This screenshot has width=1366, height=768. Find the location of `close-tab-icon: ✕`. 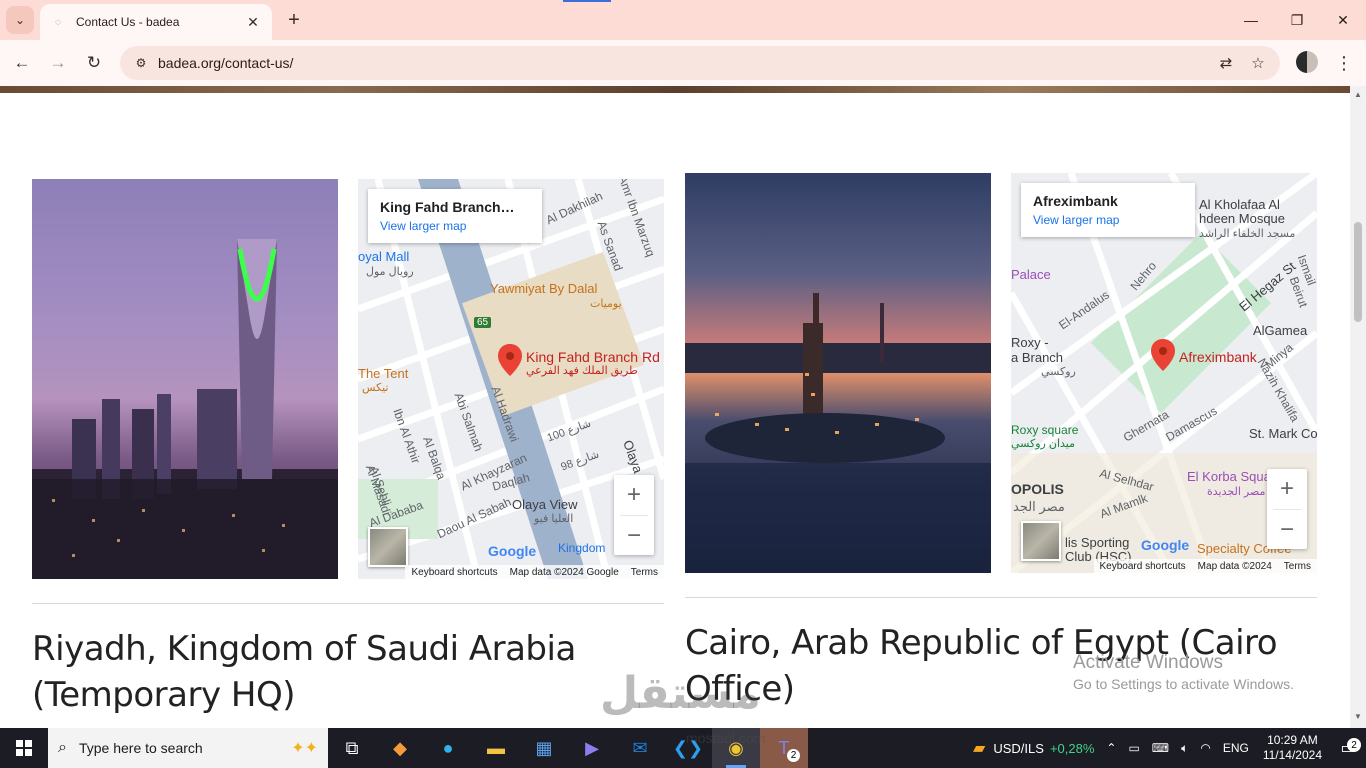

close-tab-icon: ✕ is located at coordinates (253, 22).